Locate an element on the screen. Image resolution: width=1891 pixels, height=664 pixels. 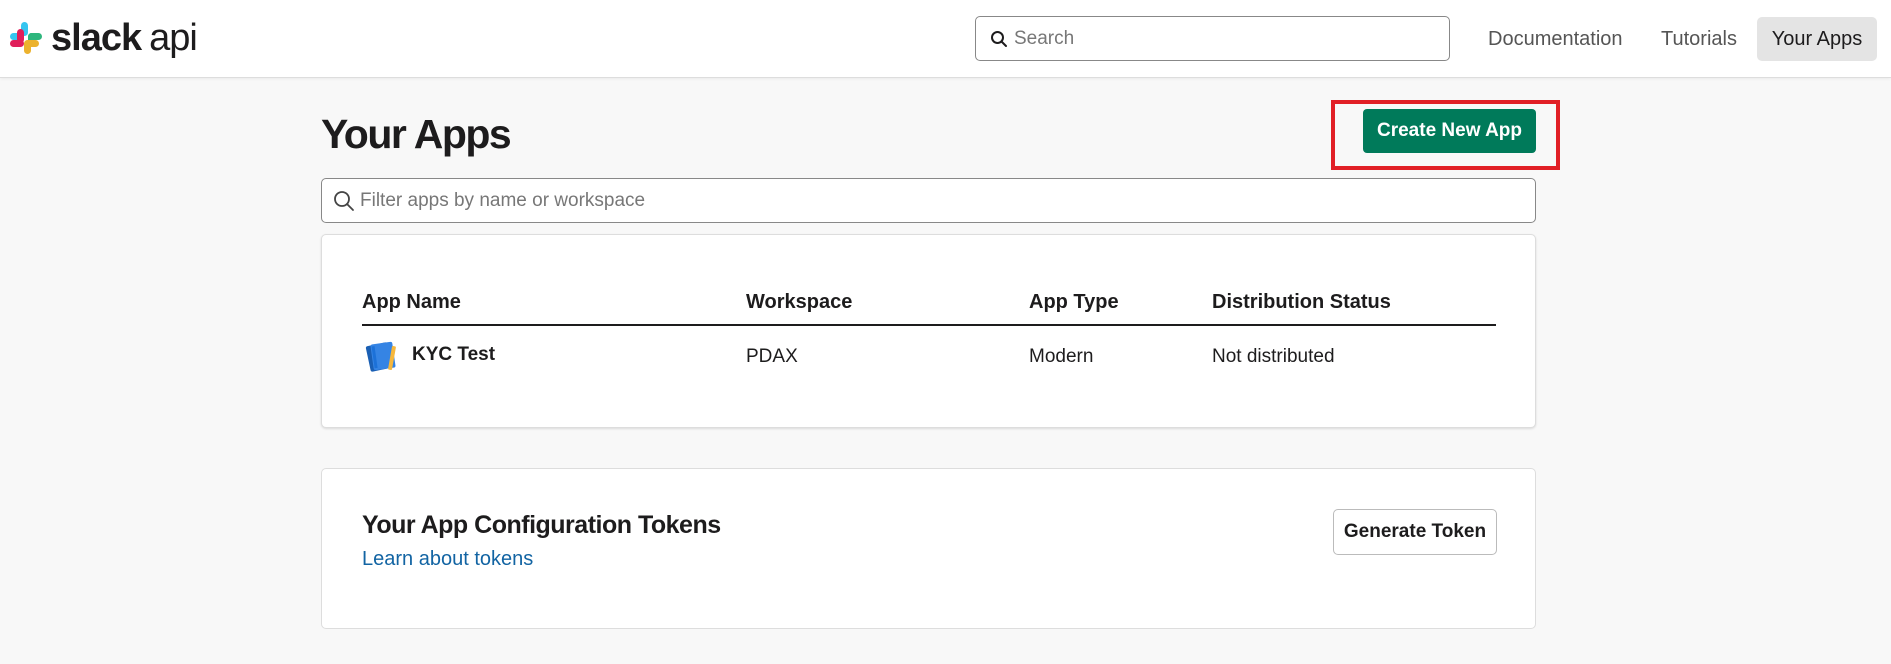
search-box is located at coordinates (1212, 38).